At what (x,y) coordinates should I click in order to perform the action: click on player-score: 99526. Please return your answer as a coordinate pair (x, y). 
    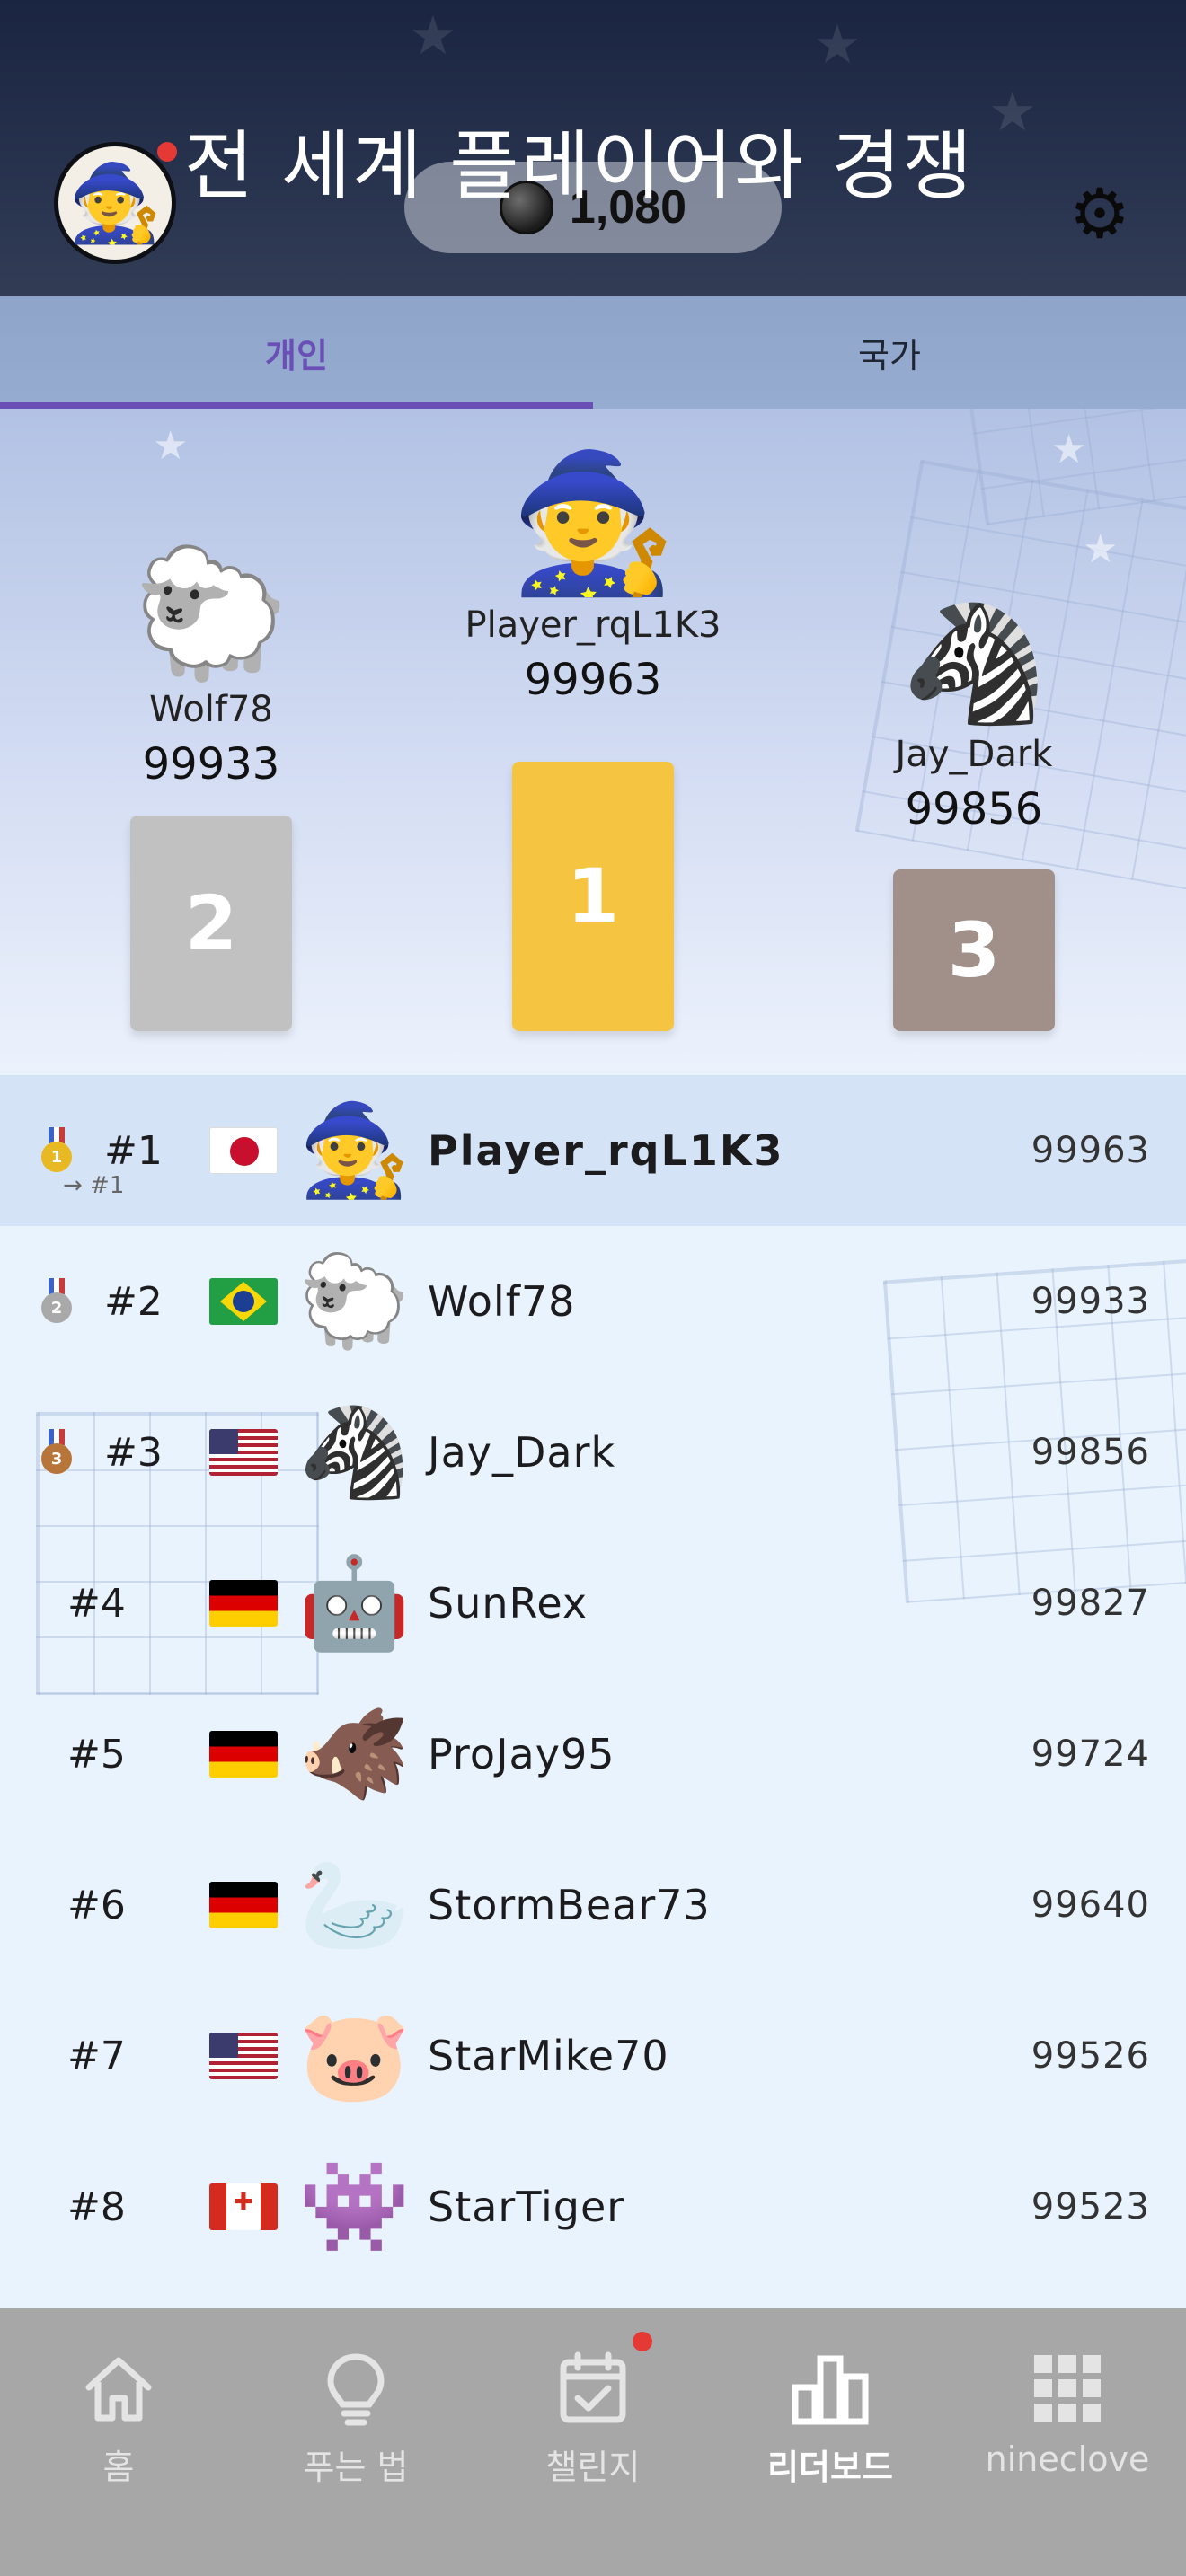
    Looking at the image, I should click on (1090, 2056).